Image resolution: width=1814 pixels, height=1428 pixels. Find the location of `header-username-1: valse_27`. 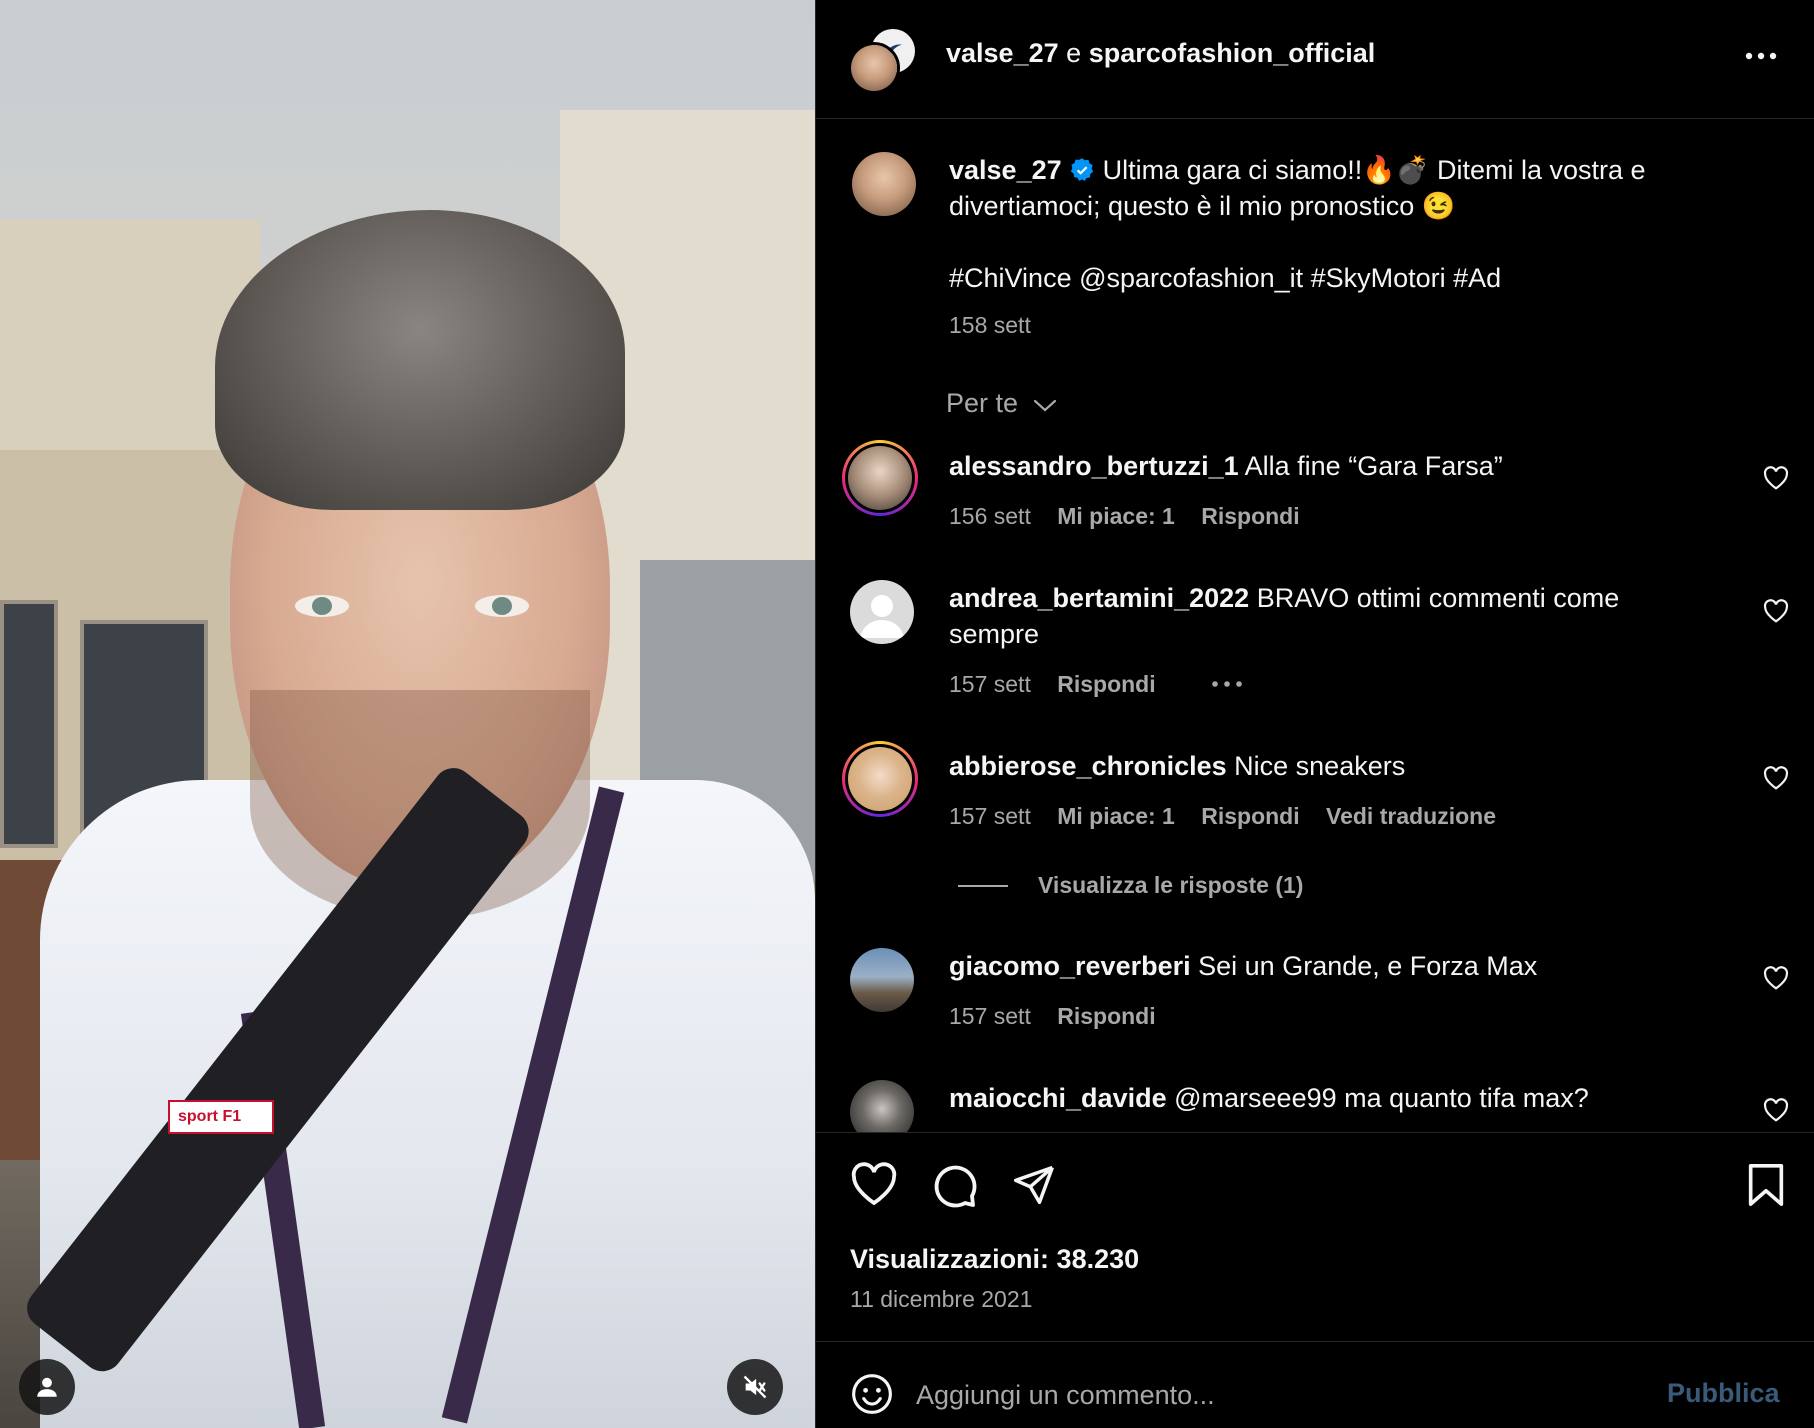

header-username-1: valse_27 is located at coordinates (1002, 53).